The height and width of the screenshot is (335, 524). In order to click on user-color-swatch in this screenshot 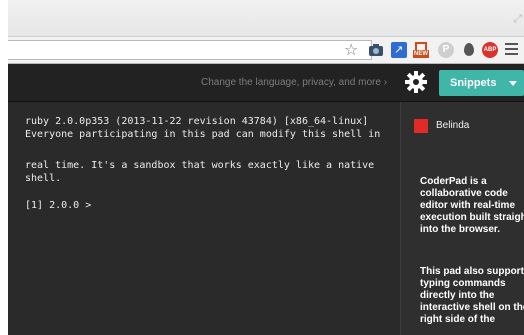, I will do `click(421, 126)`.